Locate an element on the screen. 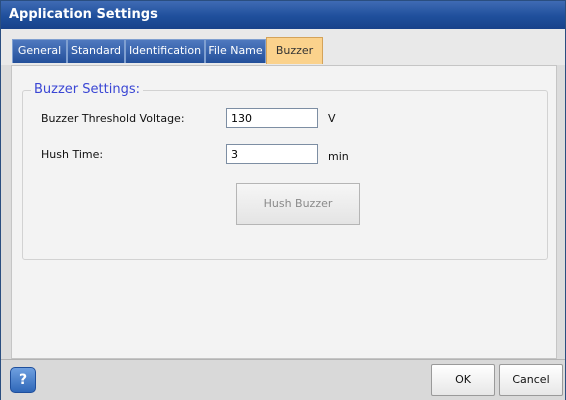 This screenshot has height=400, width=566. help-icon: ? is located at coordinates (23, 380).